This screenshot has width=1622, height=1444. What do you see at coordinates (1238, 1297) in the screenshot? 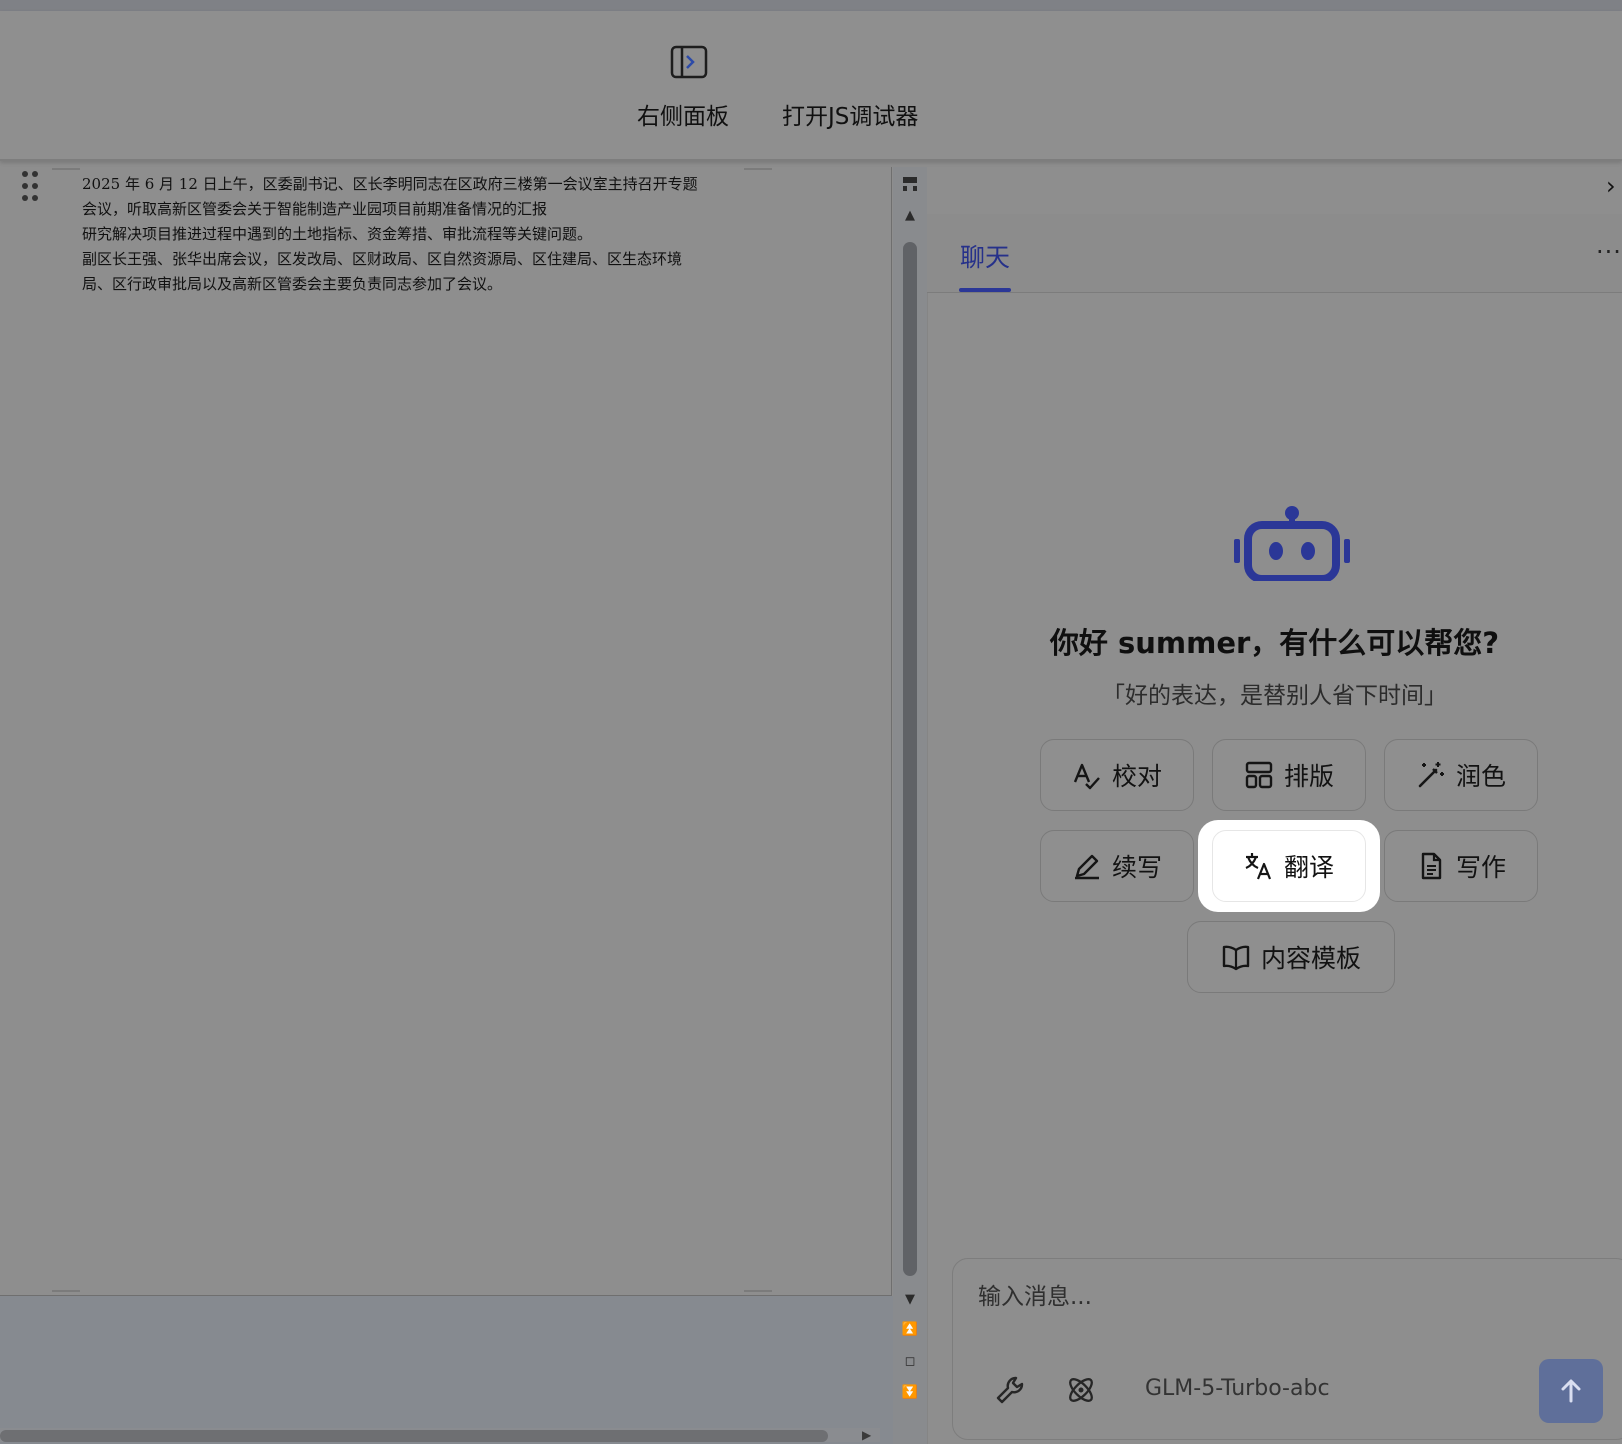
I see `message-input` at bounding box center [1238, 1297].